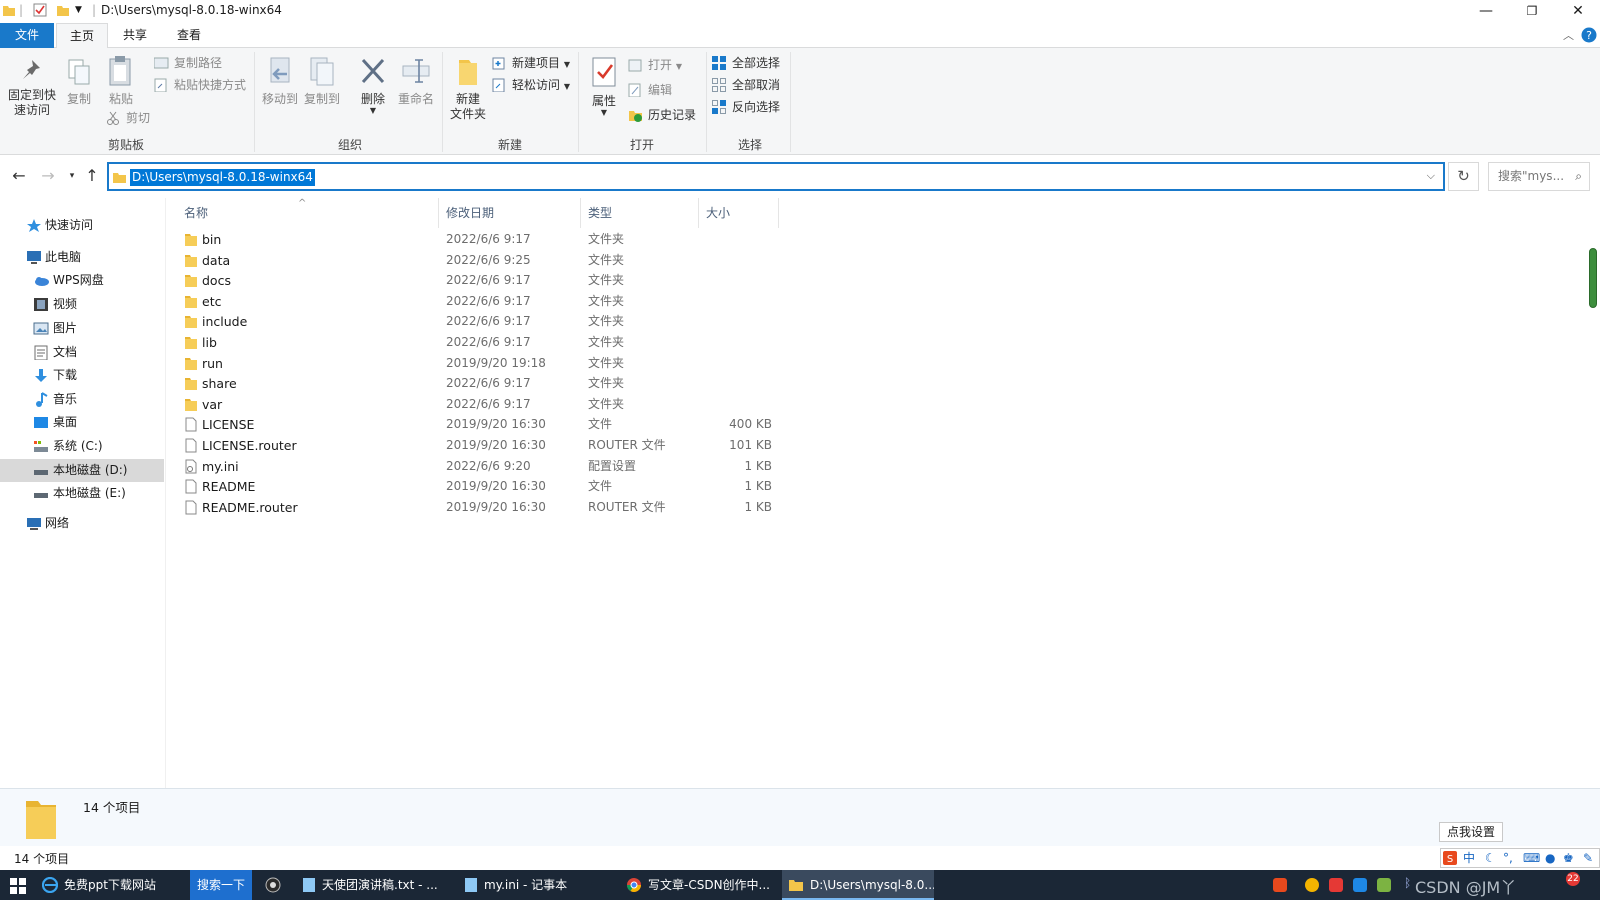 Image resolution: width=1600 pixels, height=900 pixels. Describe the element at coordinates (82, 225) in the screenshot. I see `nav-item-quick-access: 快速访问` at that location.